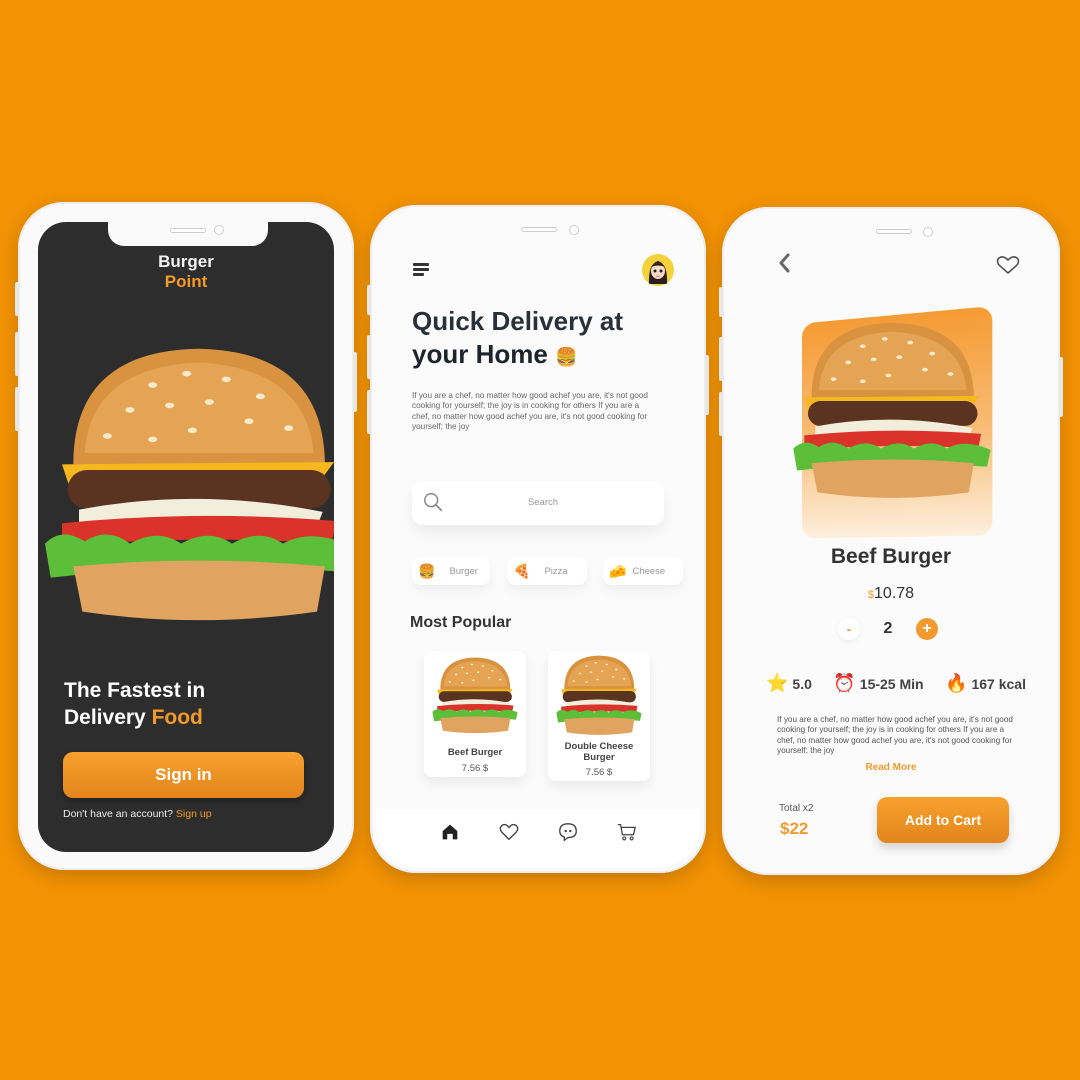 The height and width of the screenshot is (1080, 1080). I want to click on product-stats: ⭐ 5.0 ⏰ 15-25 Min 🔥 167 kcal, so click(896, 683).